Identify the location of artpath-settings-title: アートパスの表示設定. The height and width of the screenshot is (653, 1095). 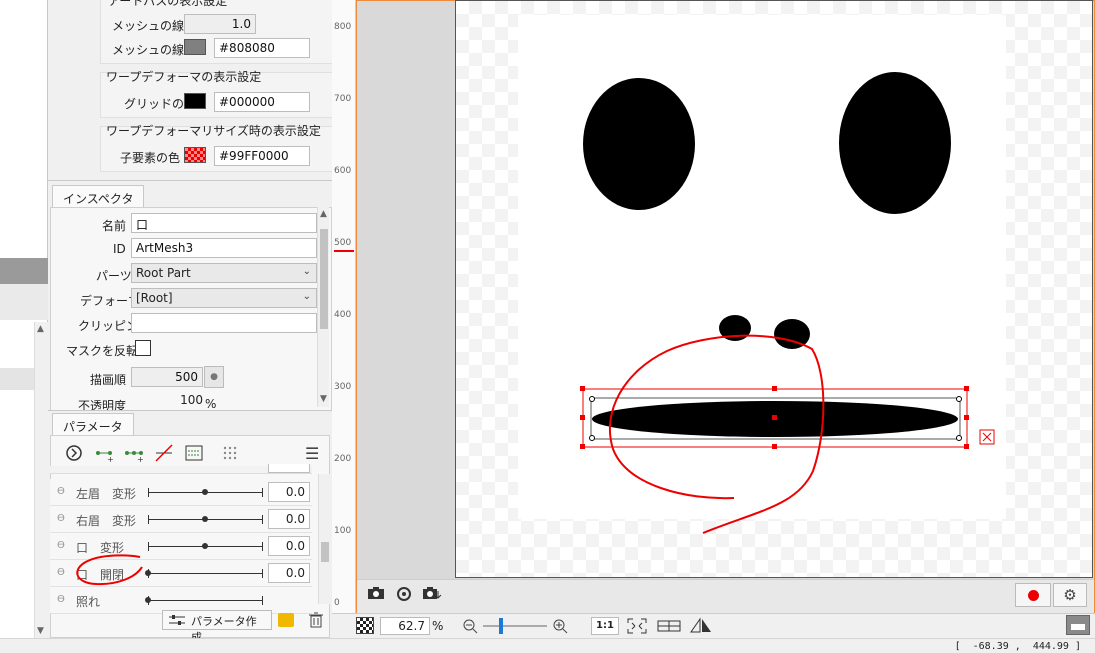
(168, 4).